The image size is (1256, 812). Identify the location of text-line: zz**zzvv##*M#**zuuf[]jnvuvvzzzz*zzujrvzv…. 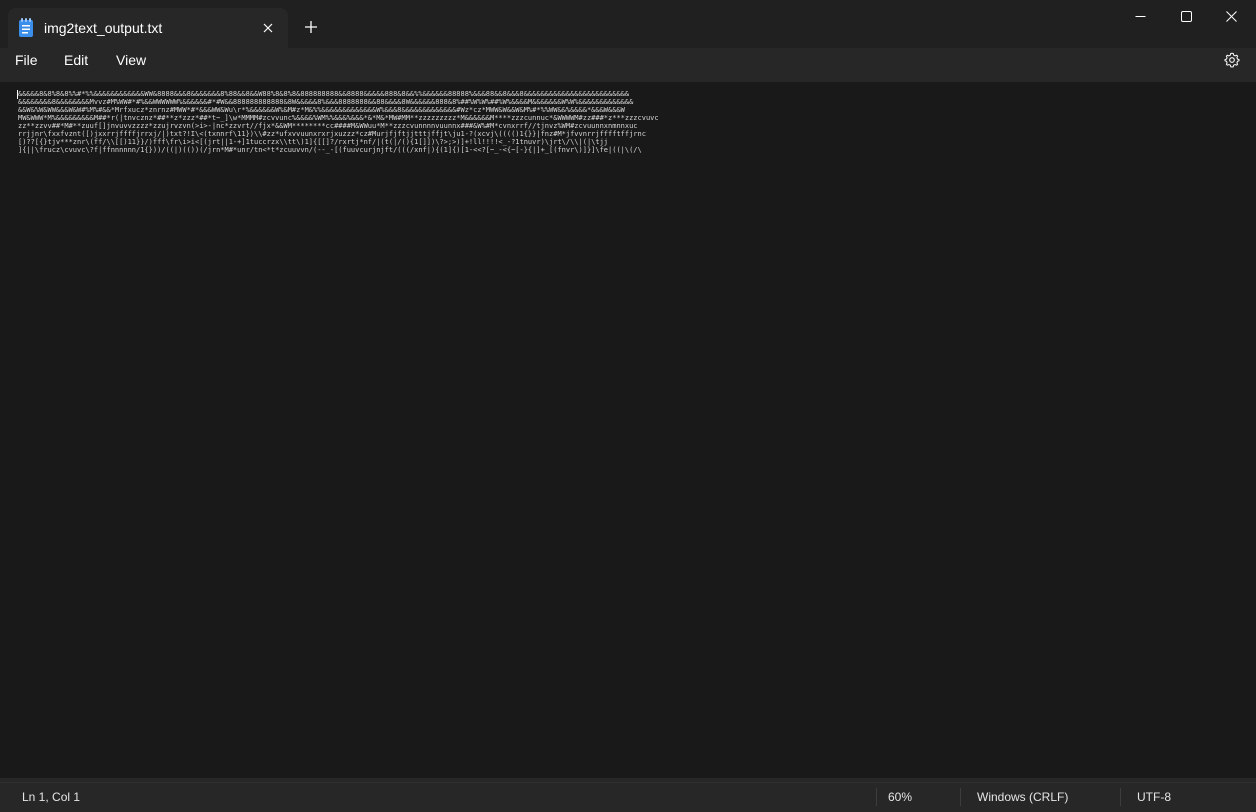
(328, 126).